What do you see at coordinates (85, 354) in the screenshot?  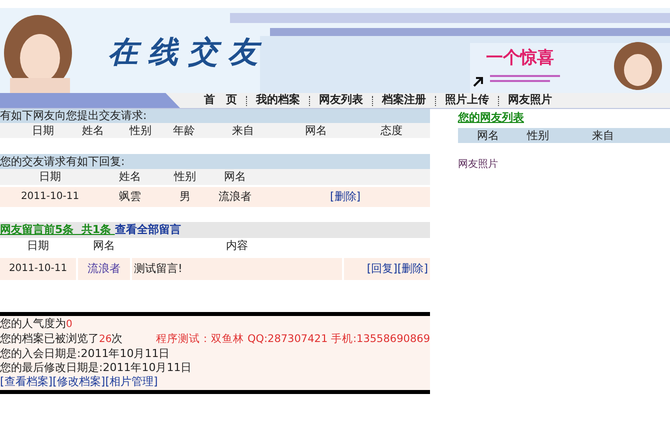 I see `join-date-text: 您的入会日期是:2011年10月11日` at bounding box center [85, 354].